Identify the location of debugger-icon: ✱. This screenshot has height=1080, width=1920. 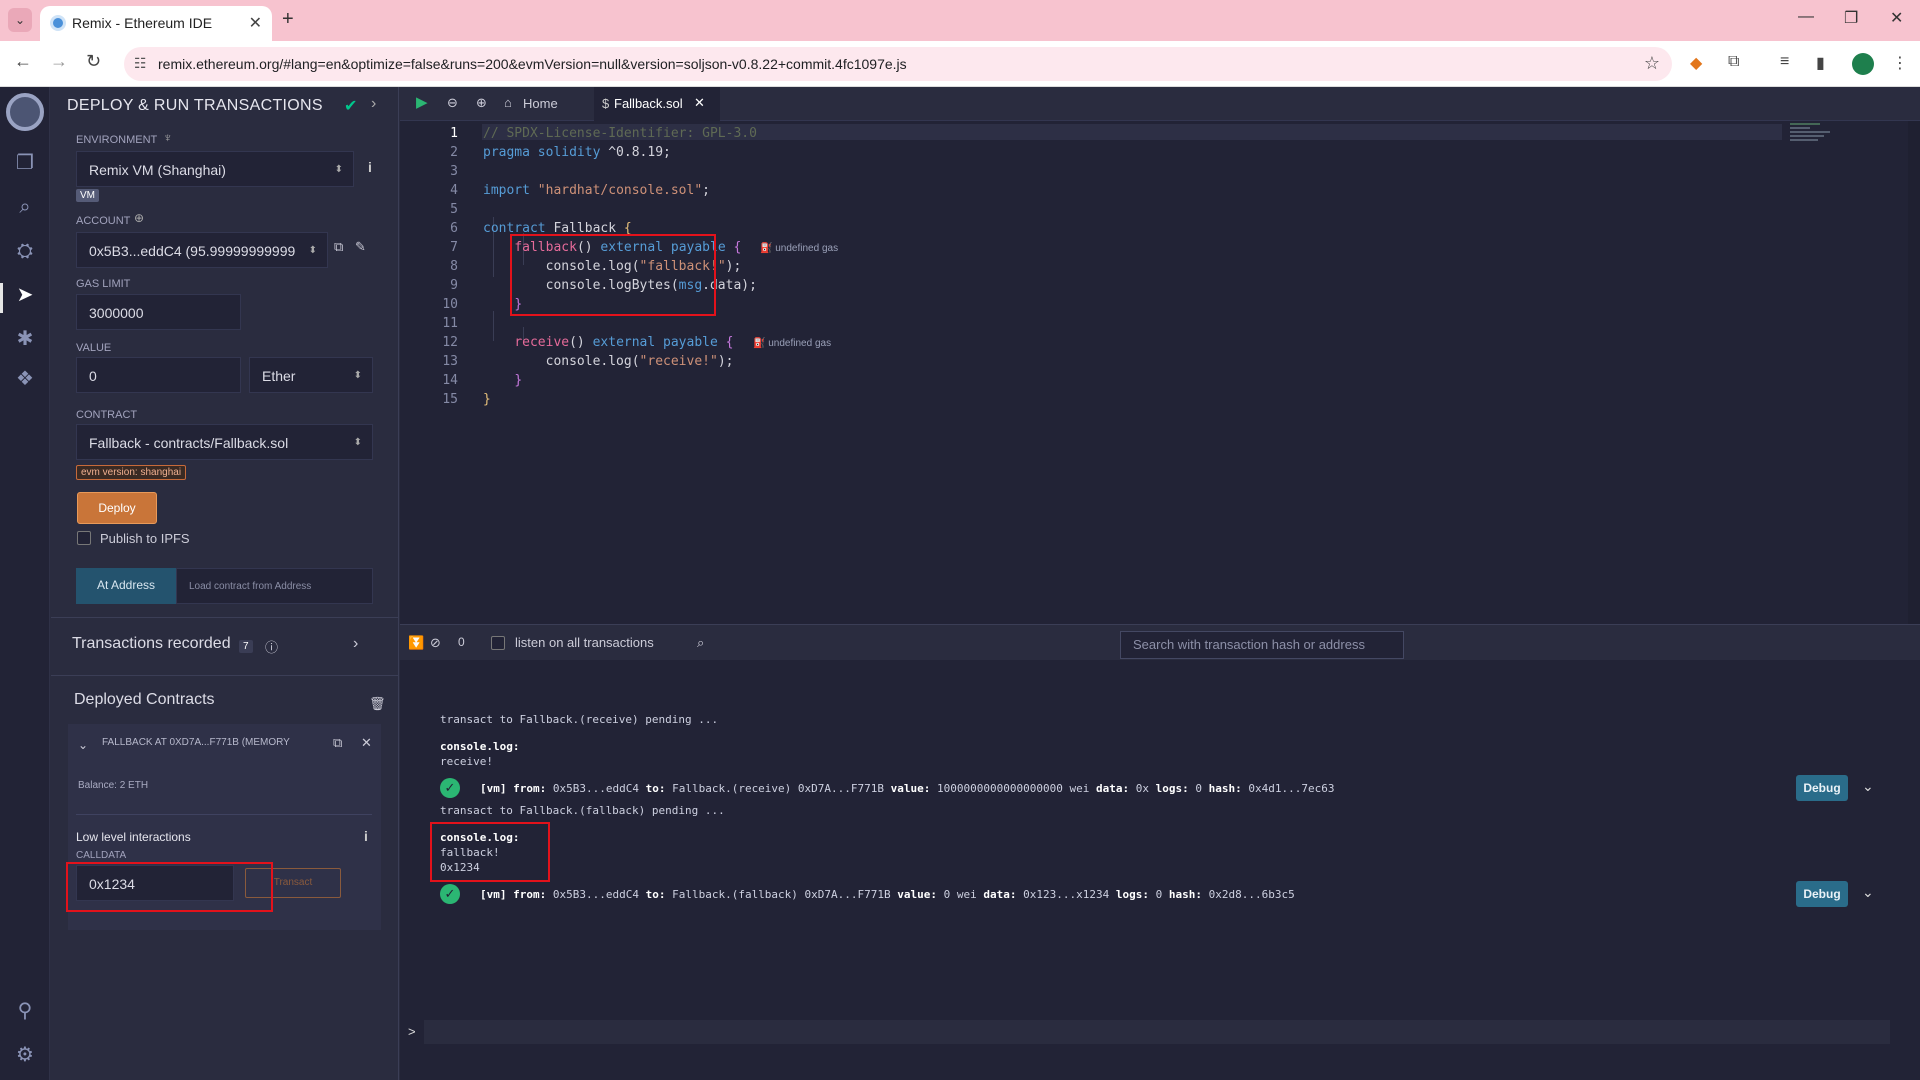
(25, 339).